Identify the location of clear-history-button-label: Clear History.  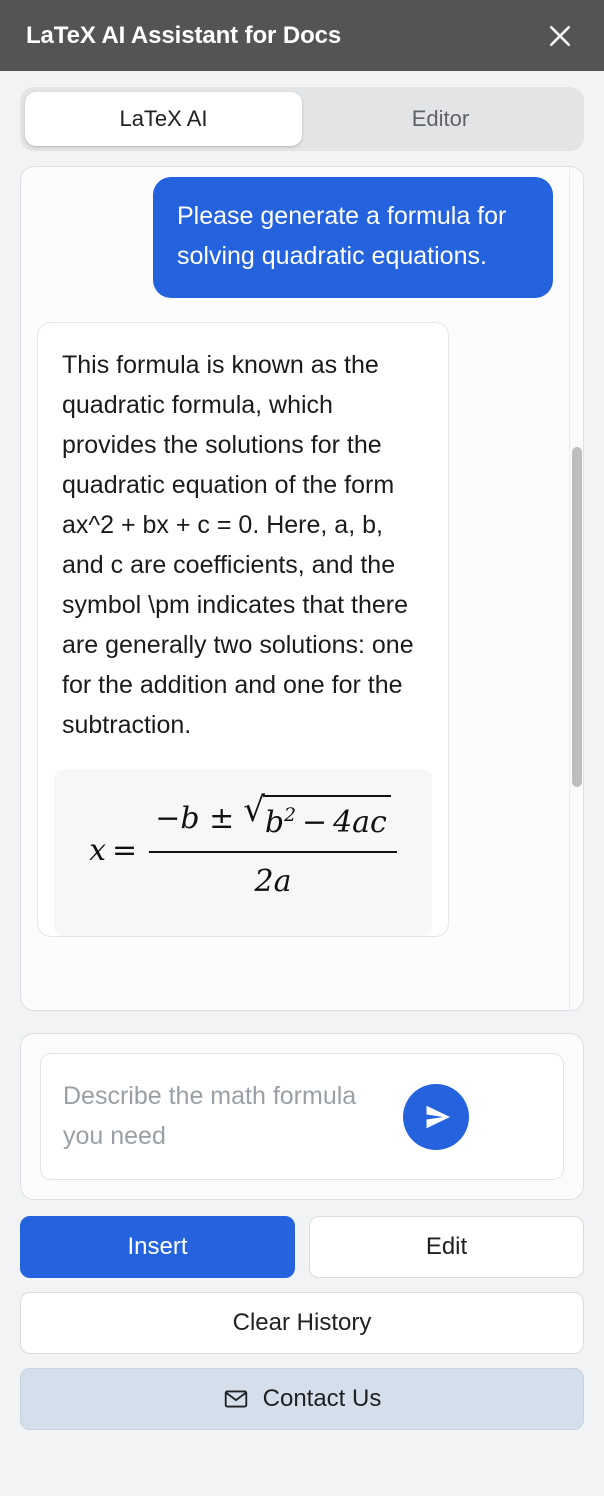
(302, 1322).